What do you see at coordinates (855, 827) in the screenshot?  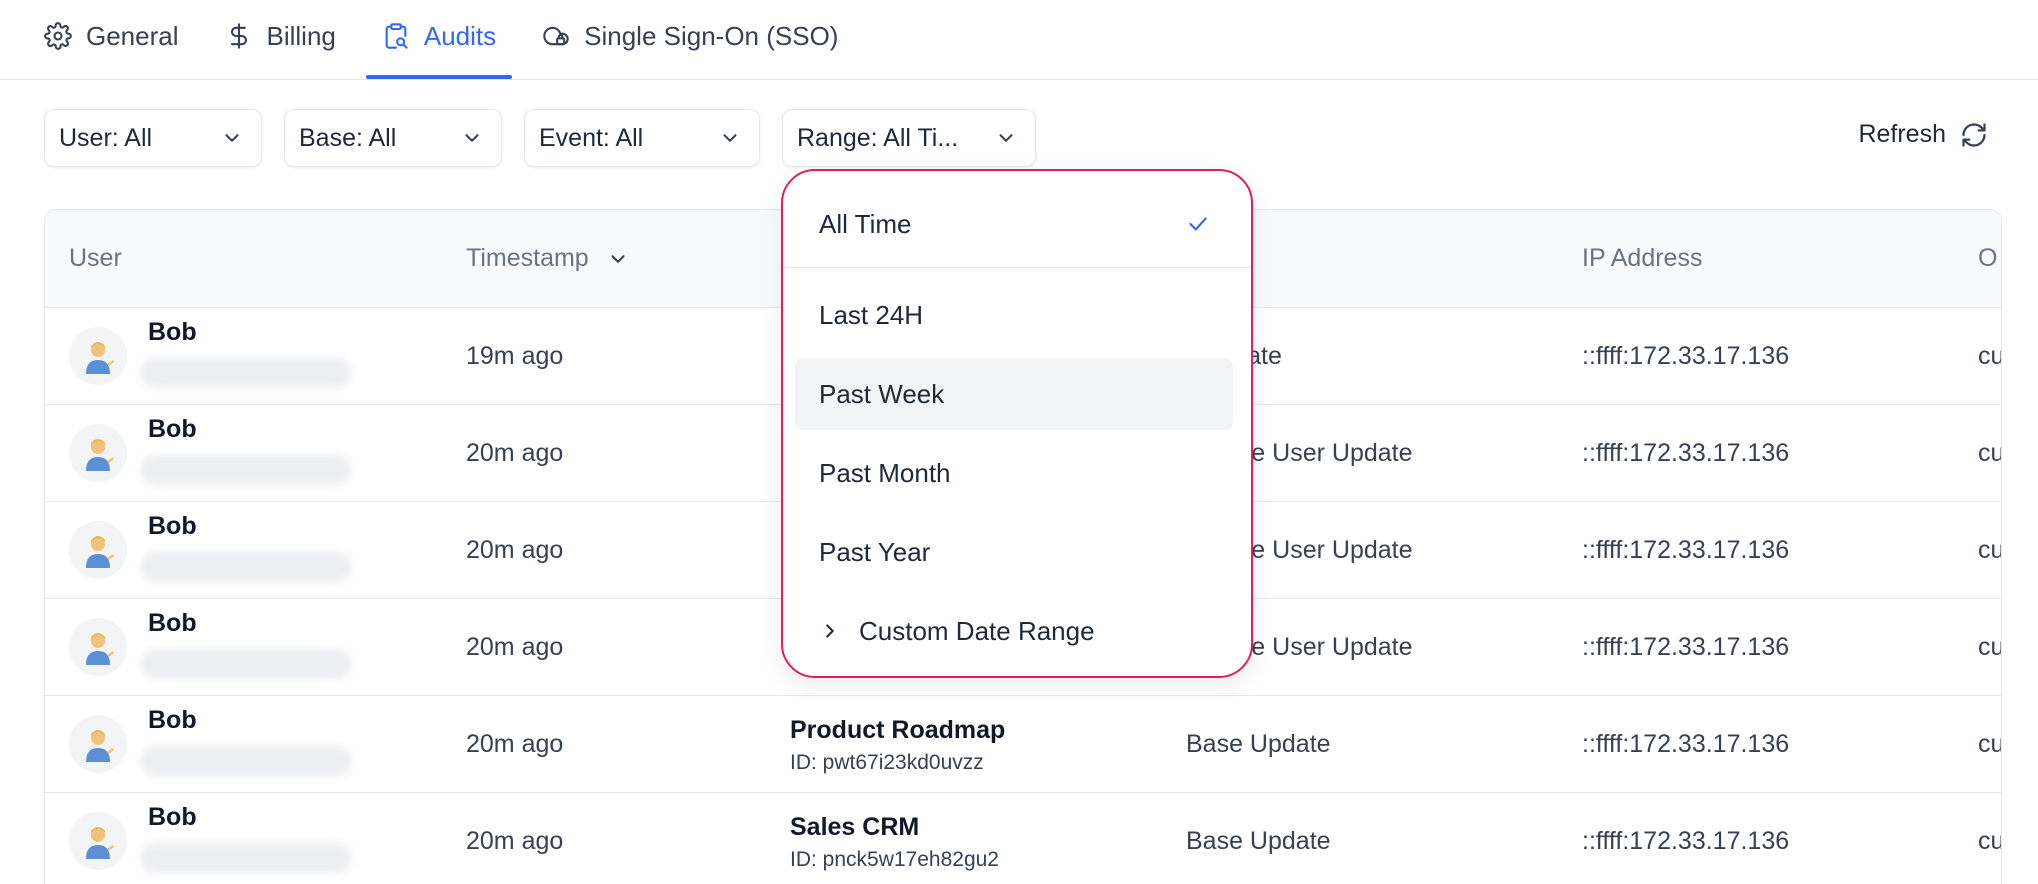 I see `base-name: Sales CRM` at bounding box center [855, 827].